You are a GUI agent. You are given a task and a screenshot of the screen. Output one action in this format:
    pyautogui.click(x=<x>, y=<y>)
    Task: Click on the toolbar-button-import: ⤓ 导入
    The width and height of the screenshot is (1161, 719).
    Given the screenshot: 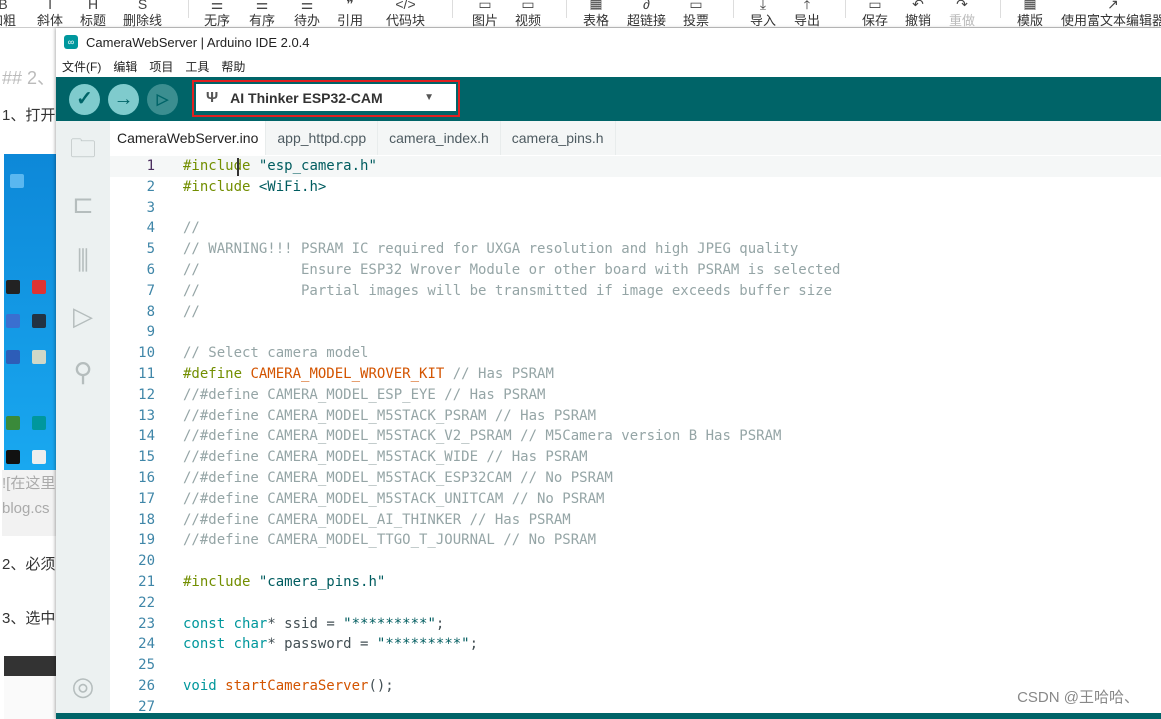 What is the action you would take?
    pyautogui.click(x=763, y=14)
    